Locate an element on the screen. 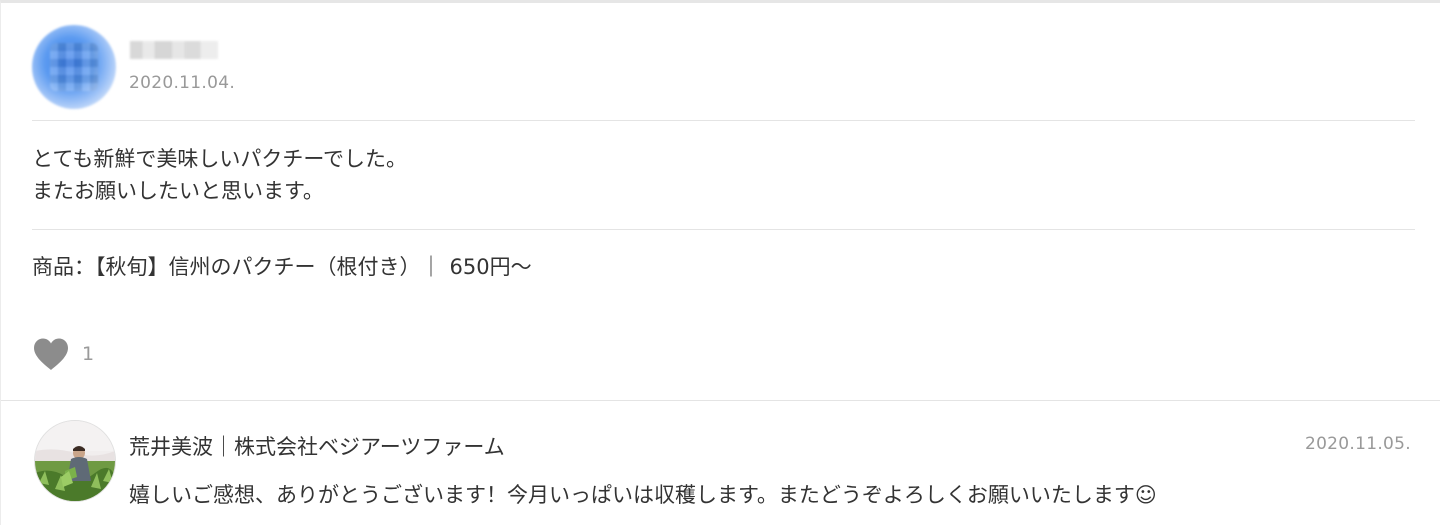  reply-date: 2020.11.05. is located at coordinates (1357, 444).